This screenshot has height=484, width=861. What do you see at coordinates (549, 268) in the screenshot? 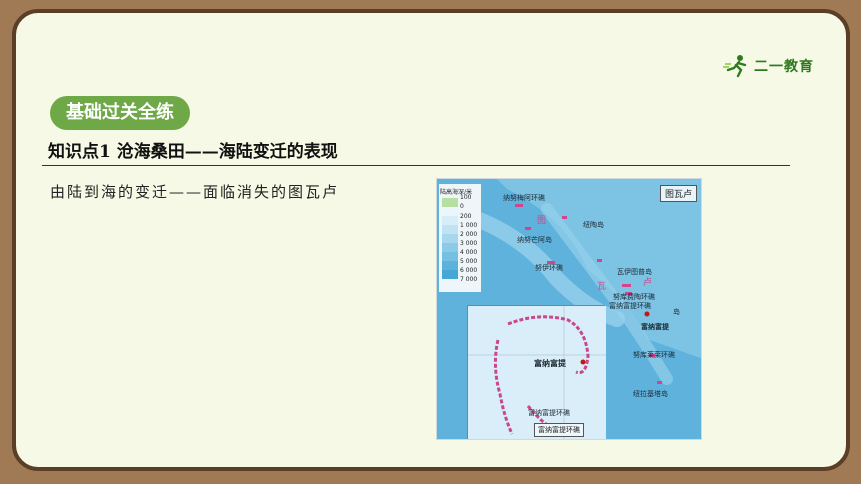
I see `map-label: 努伊环礁` at bounding box center [549, 268].